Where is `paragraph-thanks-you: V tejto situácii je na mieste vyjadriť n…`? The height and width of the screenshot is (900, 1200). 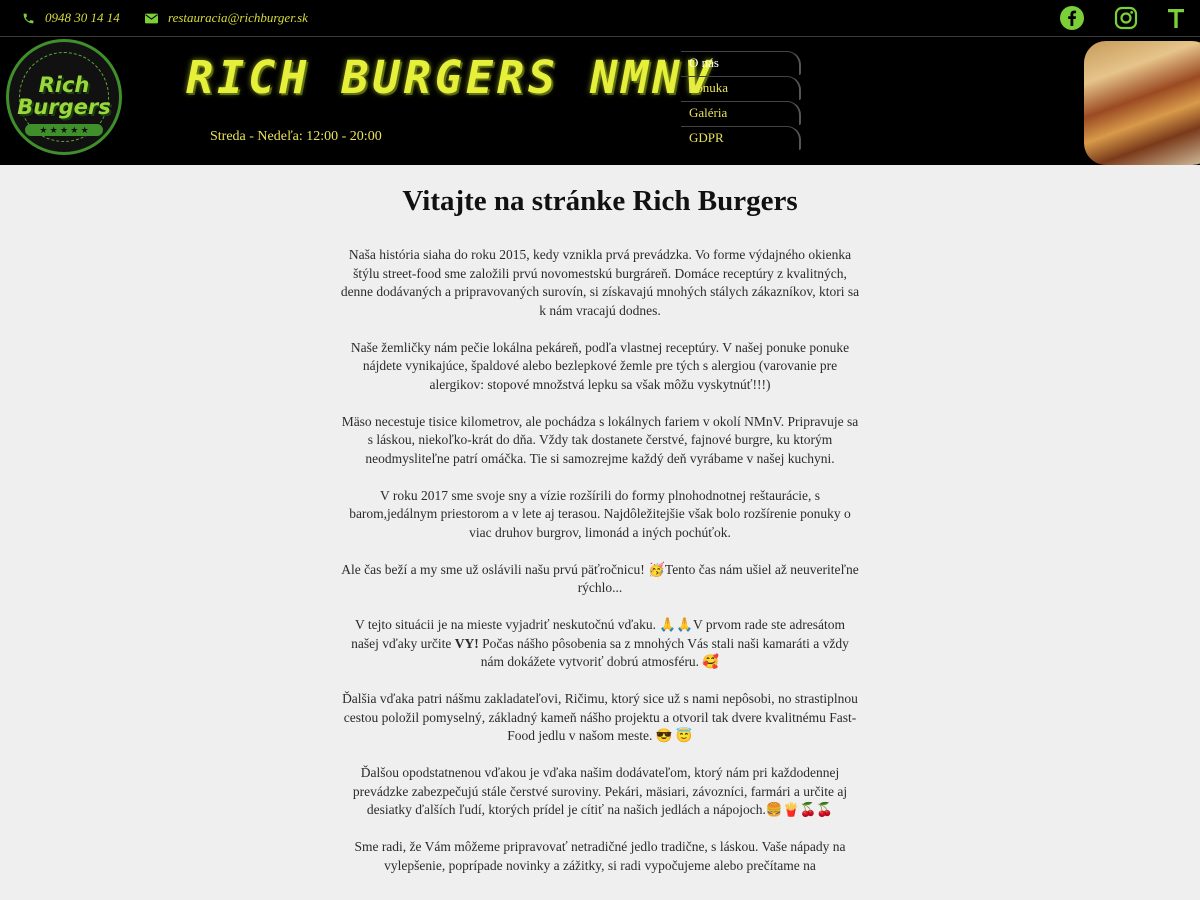
paragraph-thanks-you: V tejto situácii je na mieste vyjadriť n… is located at coordinates (600, 643).